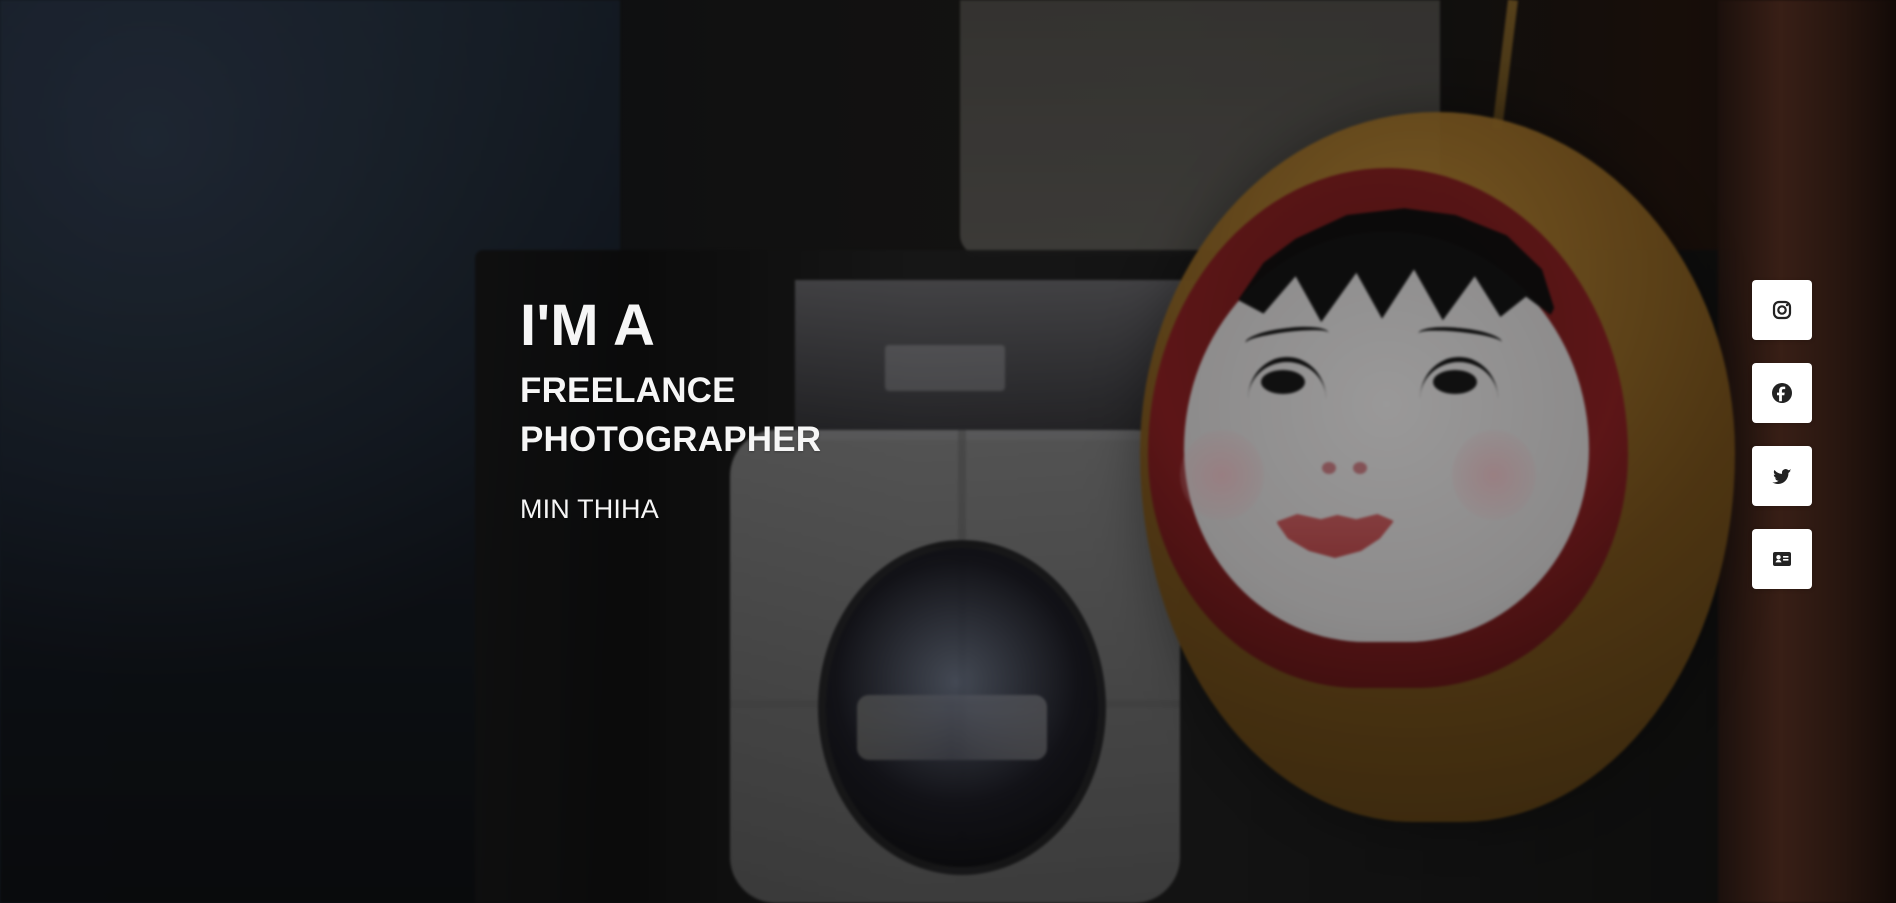  I want to click on facebook-icon, so click(1782, 393).